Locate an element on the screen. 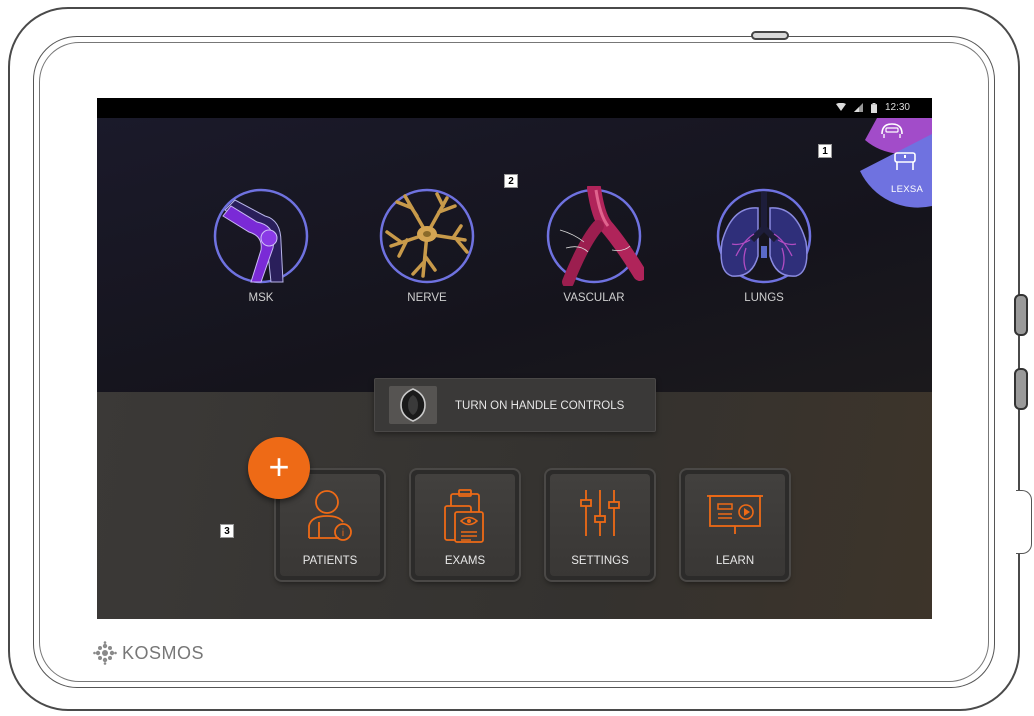  settings-button: SETTINGS is located at coordinates (600, 525).